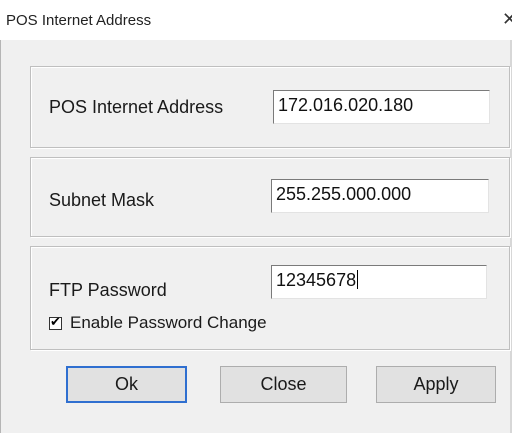 This screenshot has width=512, height=433. Describe the element at coordinates (256, 20) in the screenshot. I see `title-bar: POS Internet Address ✕` at that location.